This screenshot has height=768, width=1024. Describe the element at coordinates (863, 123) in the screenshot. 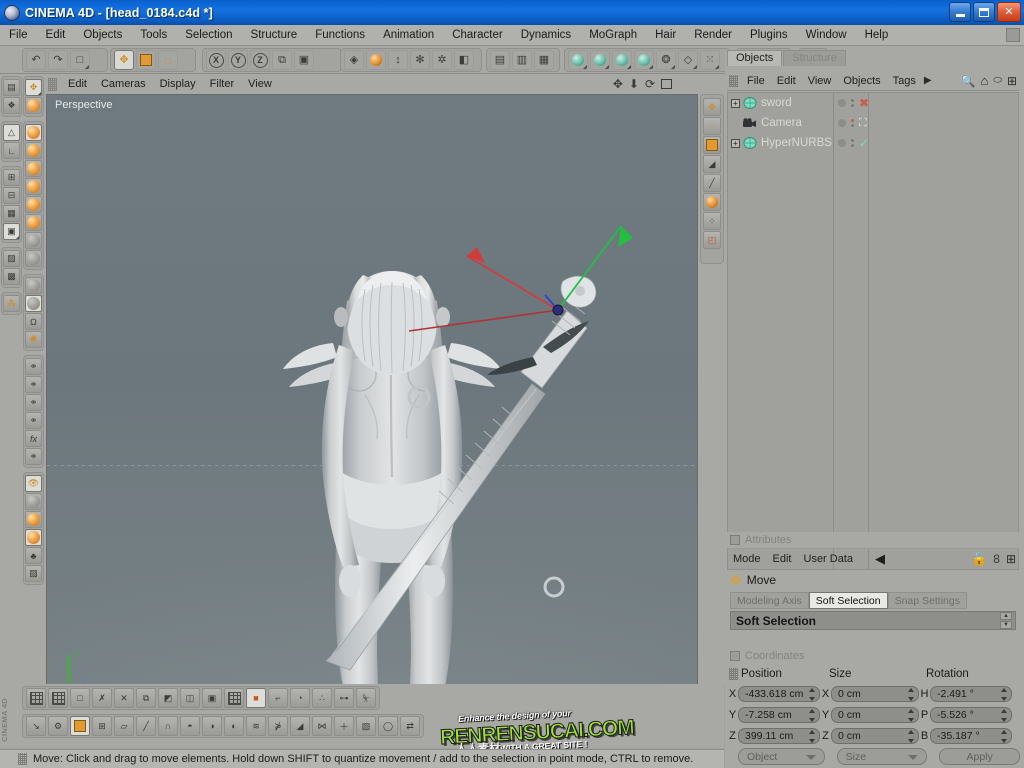

I see `target-tag-icon: ⛶` at that location.